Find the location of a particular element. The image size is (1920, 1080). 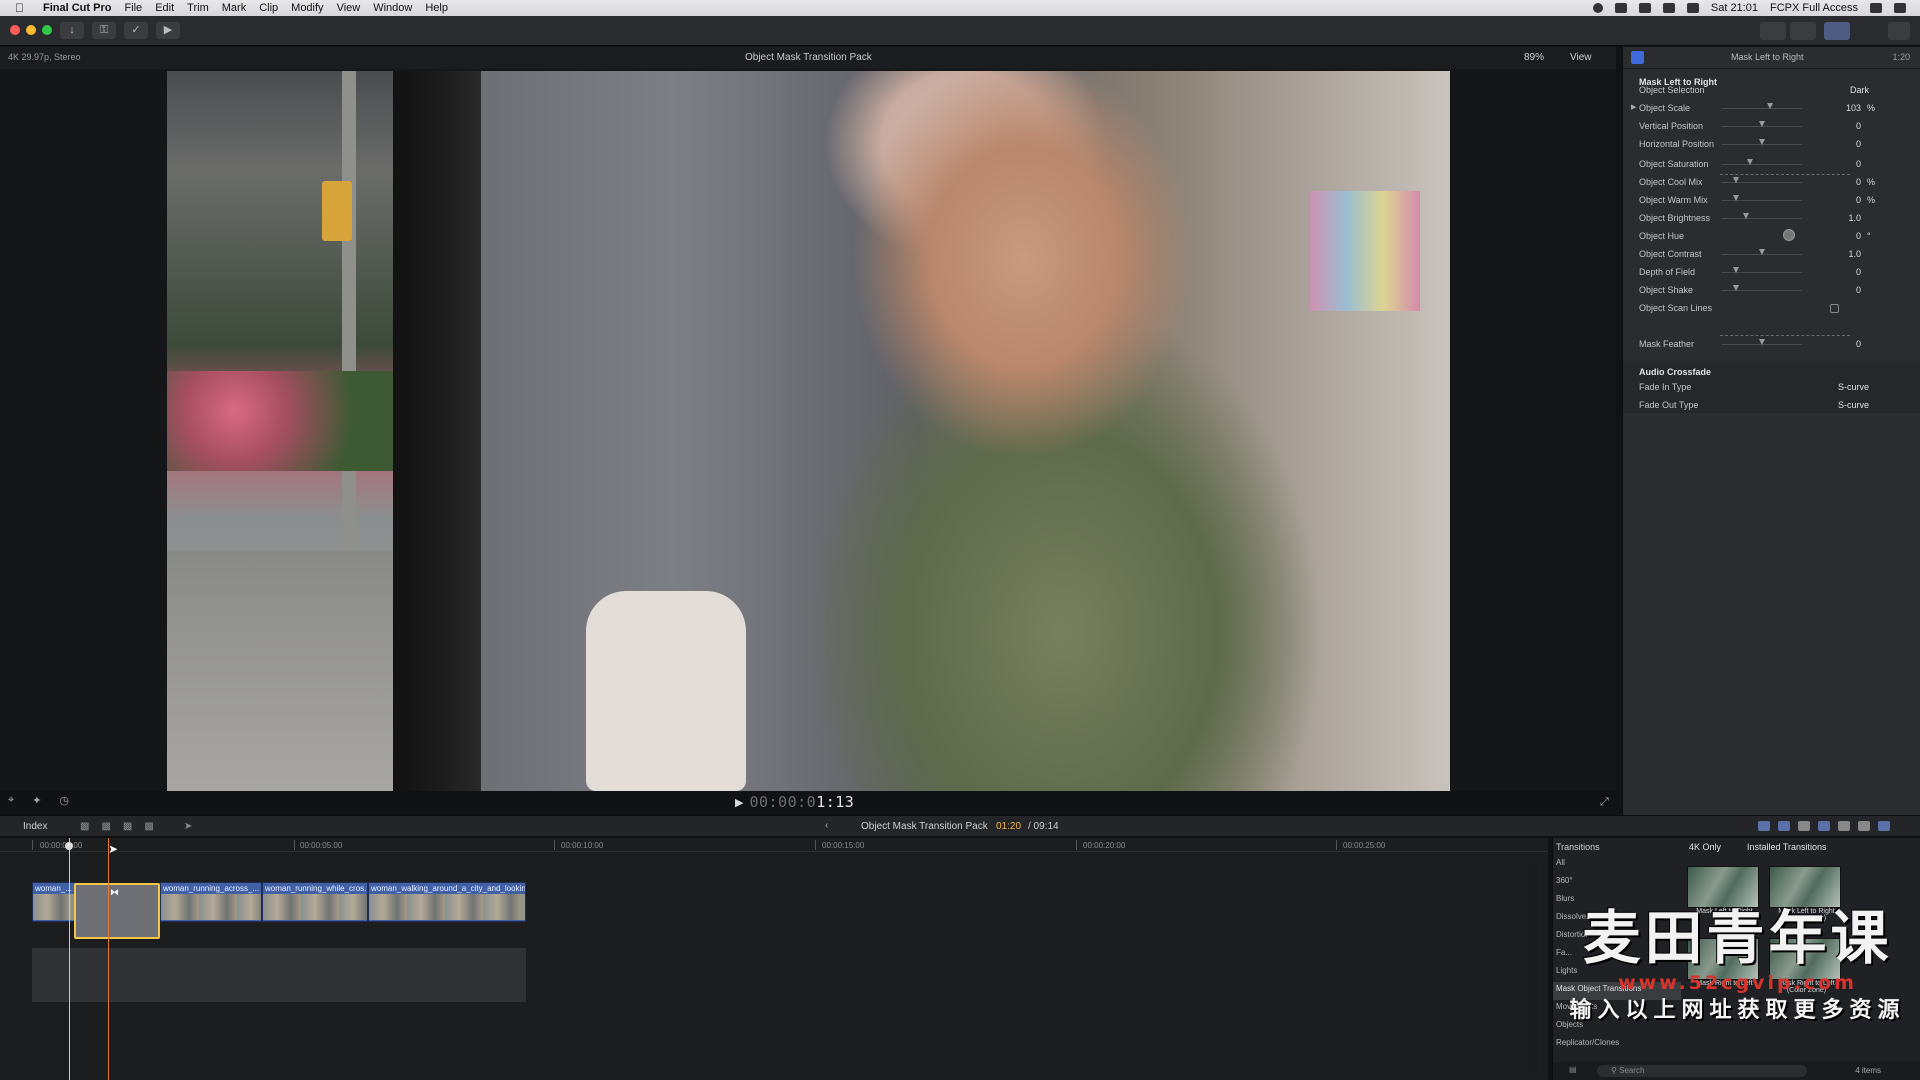

viewer-zoom-menu: 89% is located at coordinates (1534, 57).